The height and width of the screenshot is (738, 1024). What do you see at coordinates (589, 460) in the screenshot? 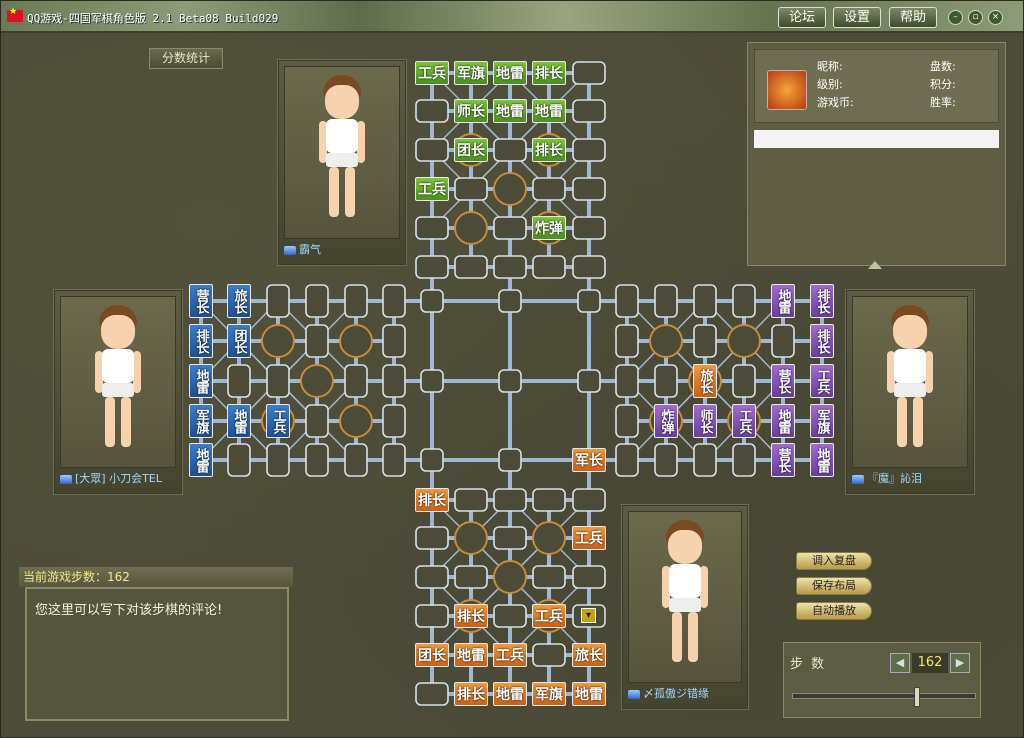
I see `piece-orange: 军长` at bounding box center [589, 460].